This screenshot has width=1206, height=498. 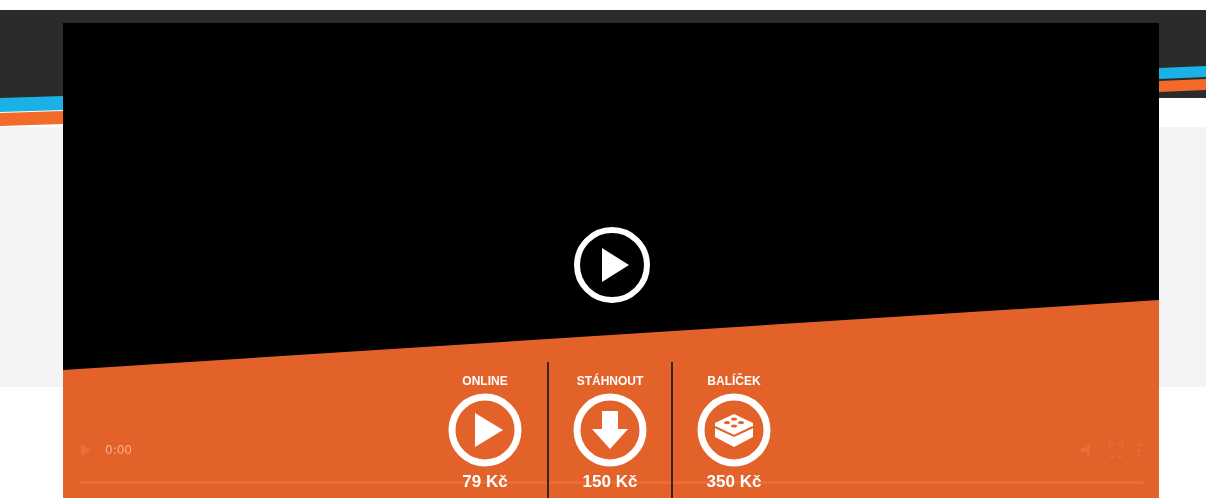 What do you see at coordinates (610, 381) in the screenshot?
I see `option-label: STÁHNOUT` at bounding box center [610, 381].